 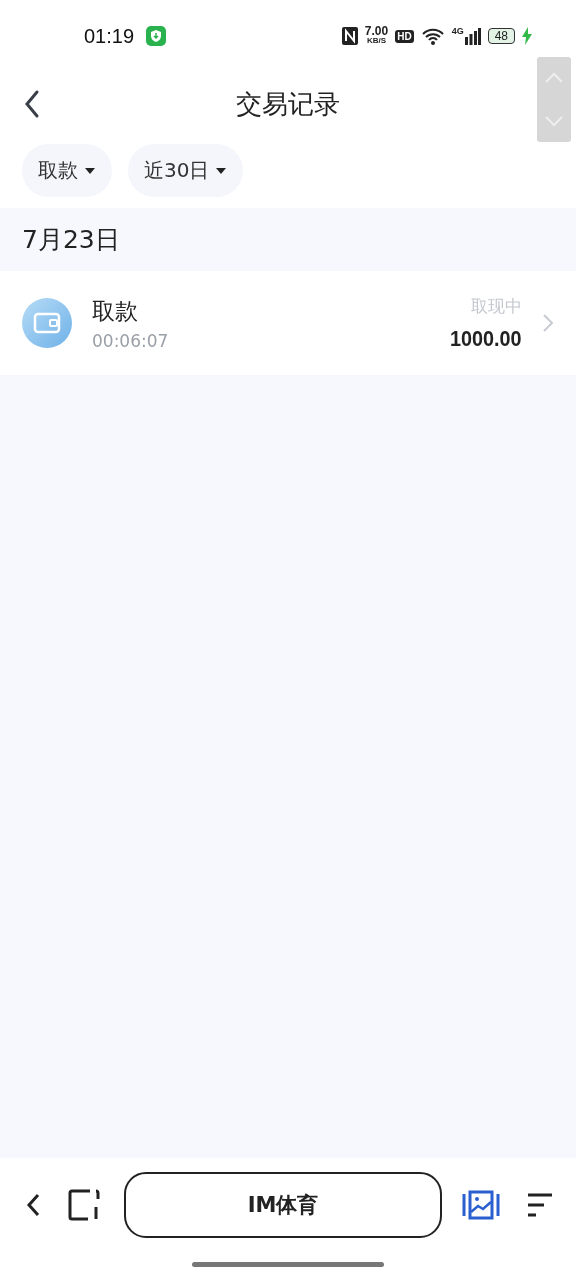 What do you see at coordinates (540, 1205) in the screenshot?
I see `menu-icon` at bounding box center [540, 1205].